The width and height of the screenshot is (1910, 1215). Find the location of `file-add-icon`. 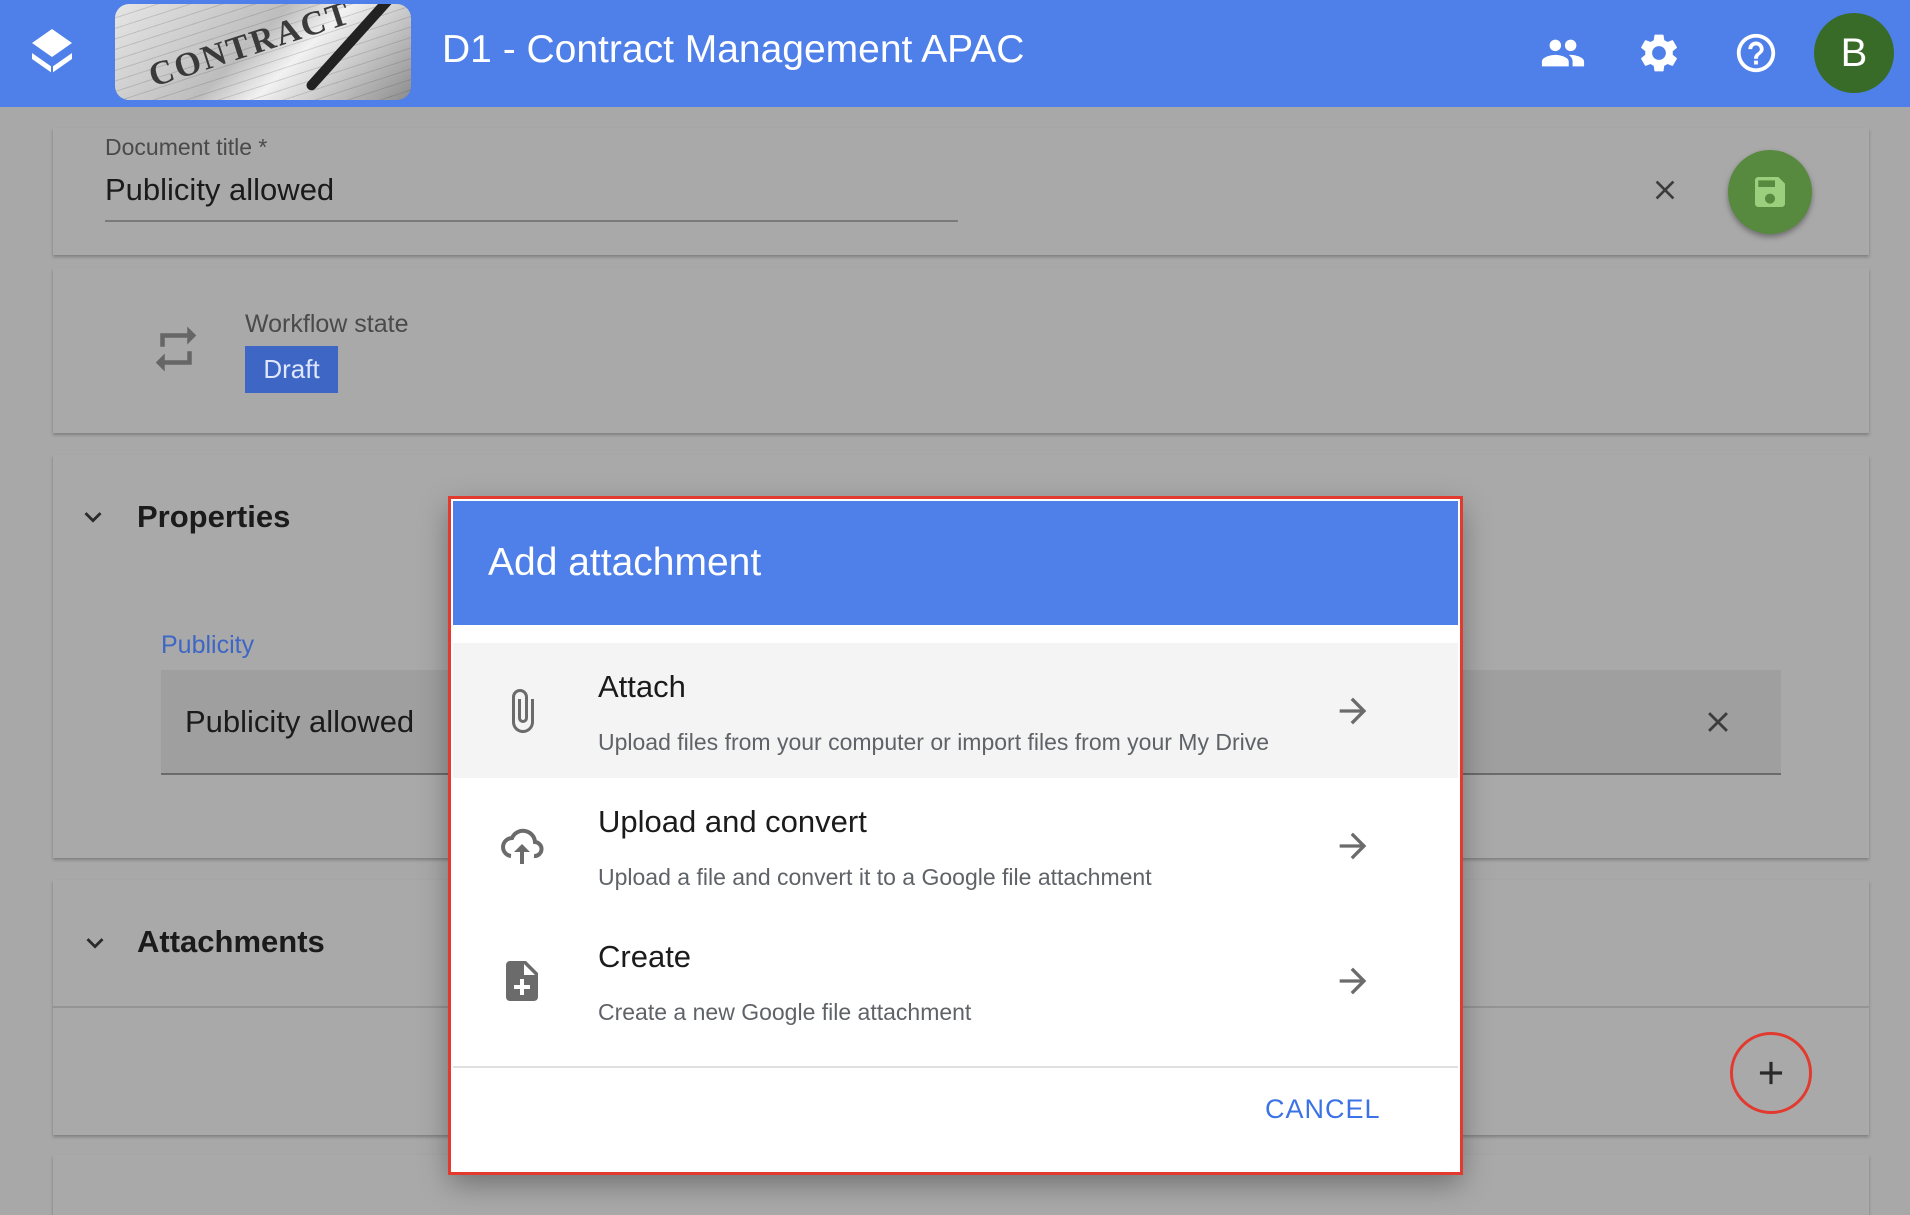

file-add-icon is located at coordinates (522, 981).